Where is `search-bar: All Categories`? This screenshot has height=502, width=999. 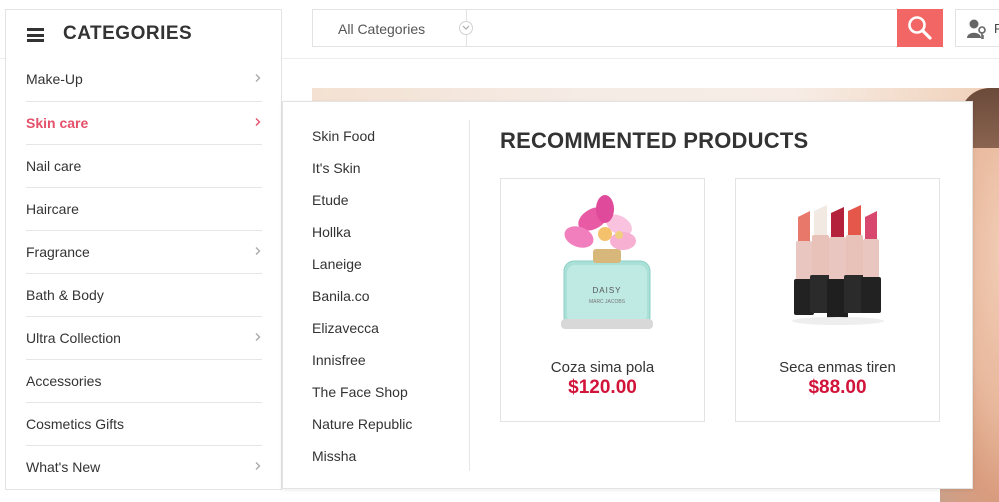 search-bar: All Categories is located at coordinates (627, 28).